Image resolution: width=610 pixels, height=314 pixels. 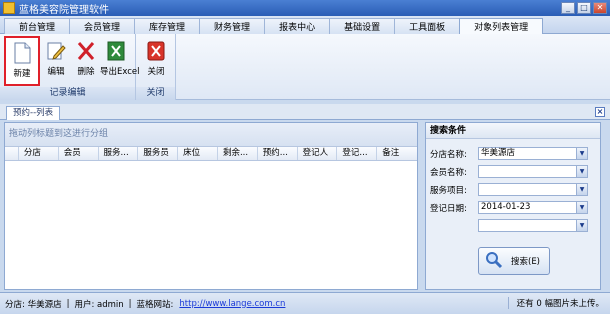 I want to click on upload-status: 还有 0 幅图片未上传。, so click(x=555, y=303).